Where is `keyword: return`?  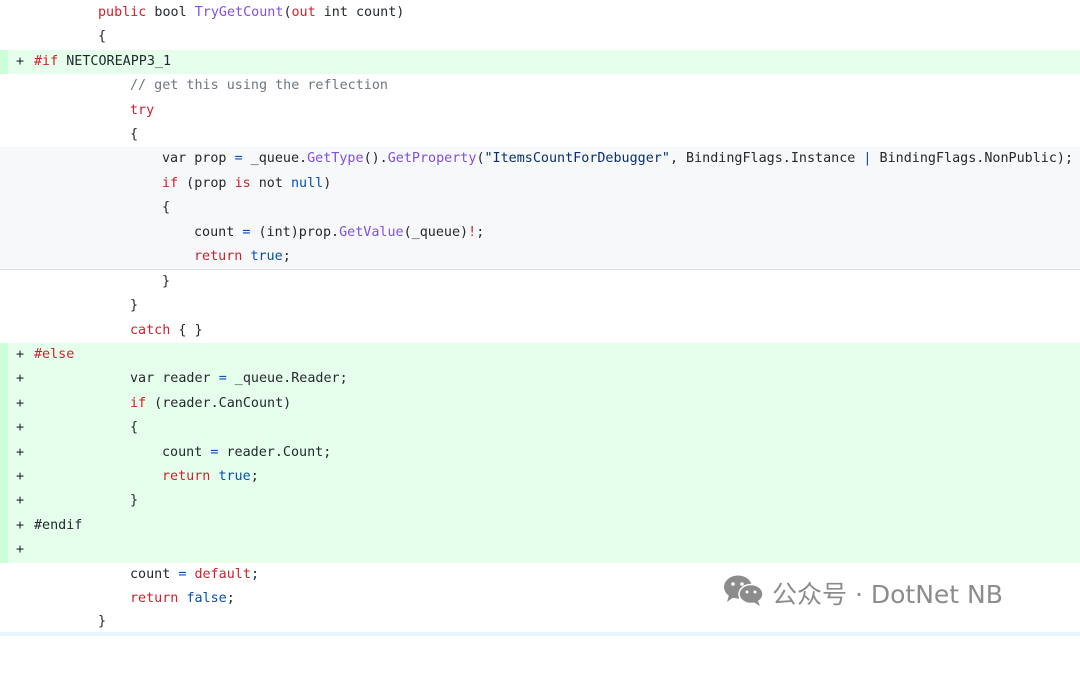
keyword: return is located at coordinates (186, 476).